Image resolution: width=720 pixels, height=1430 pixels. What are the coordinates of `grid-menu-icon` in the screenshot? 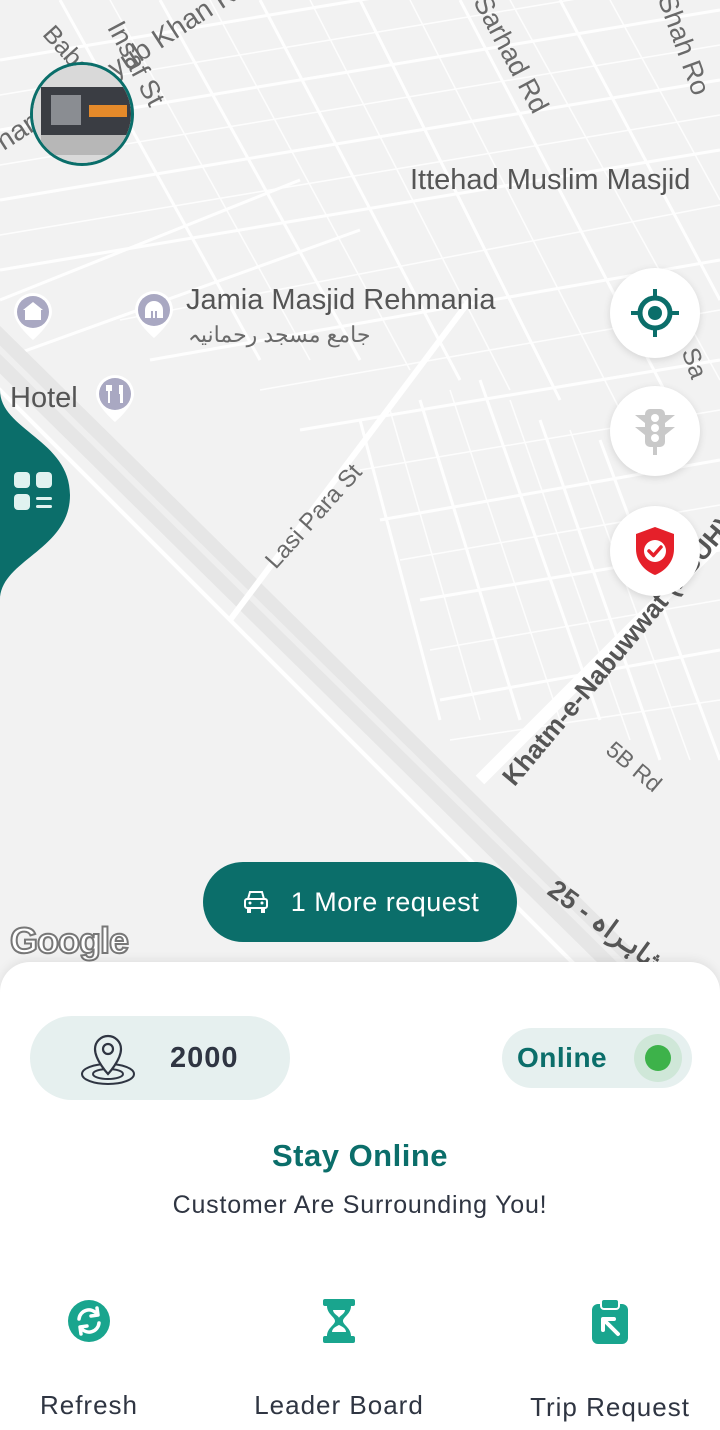 It's located at (33, 491).